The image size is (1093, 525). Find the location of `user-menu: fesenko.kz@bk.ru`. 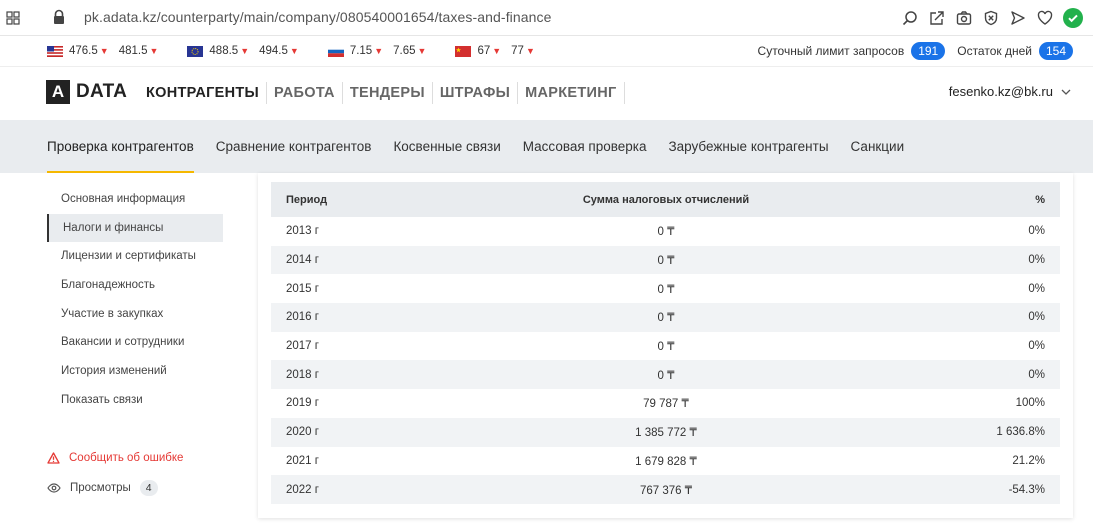

user-menu: fesenko.kz@bk.ru is located at coordinates (1010, 91).